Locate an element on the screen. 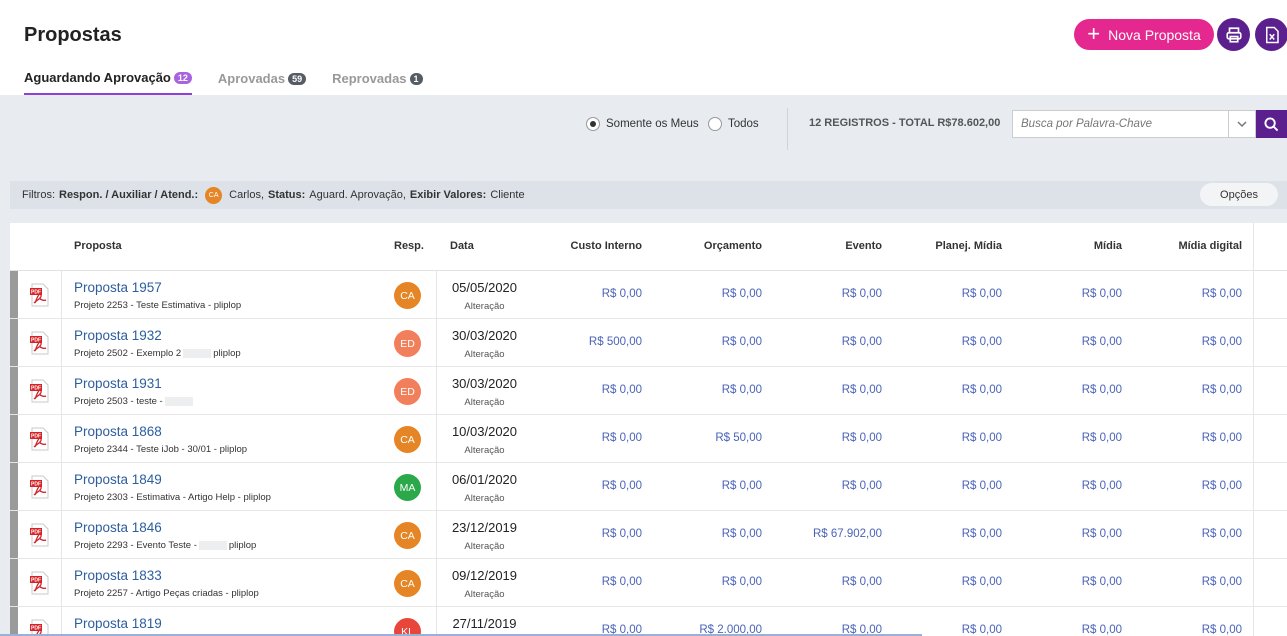 Image resolution: width=1287 pixels, height=636 pixels. date: 05/05/2020 is located at coordinates (484, 287).